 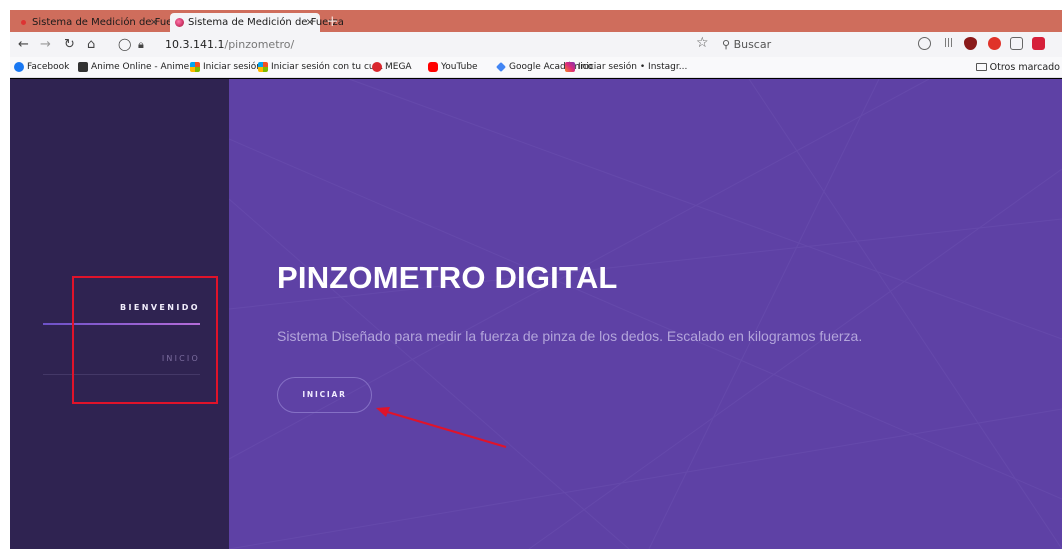 What do you see at coordinates (501, 67) in the screenshot?
I see `scholar-icon` at bounding box center [501, 67].